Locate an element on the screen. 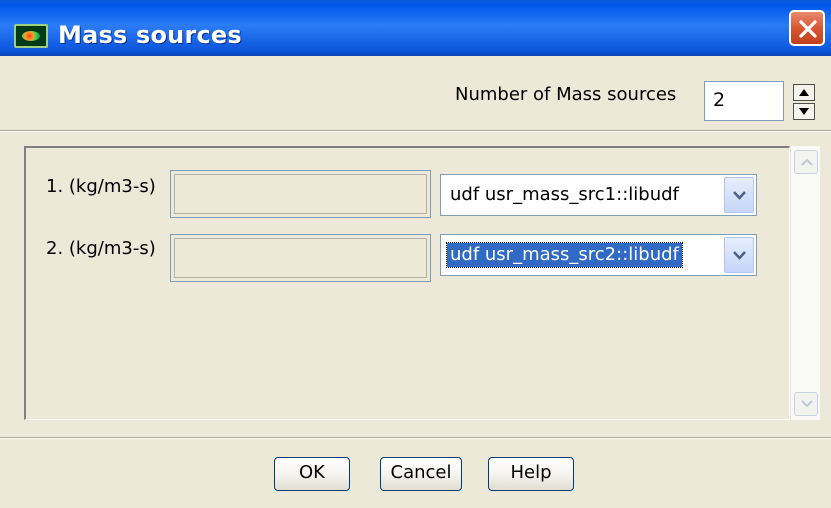  arrow-up-icon is located at coordinates (804, 92).